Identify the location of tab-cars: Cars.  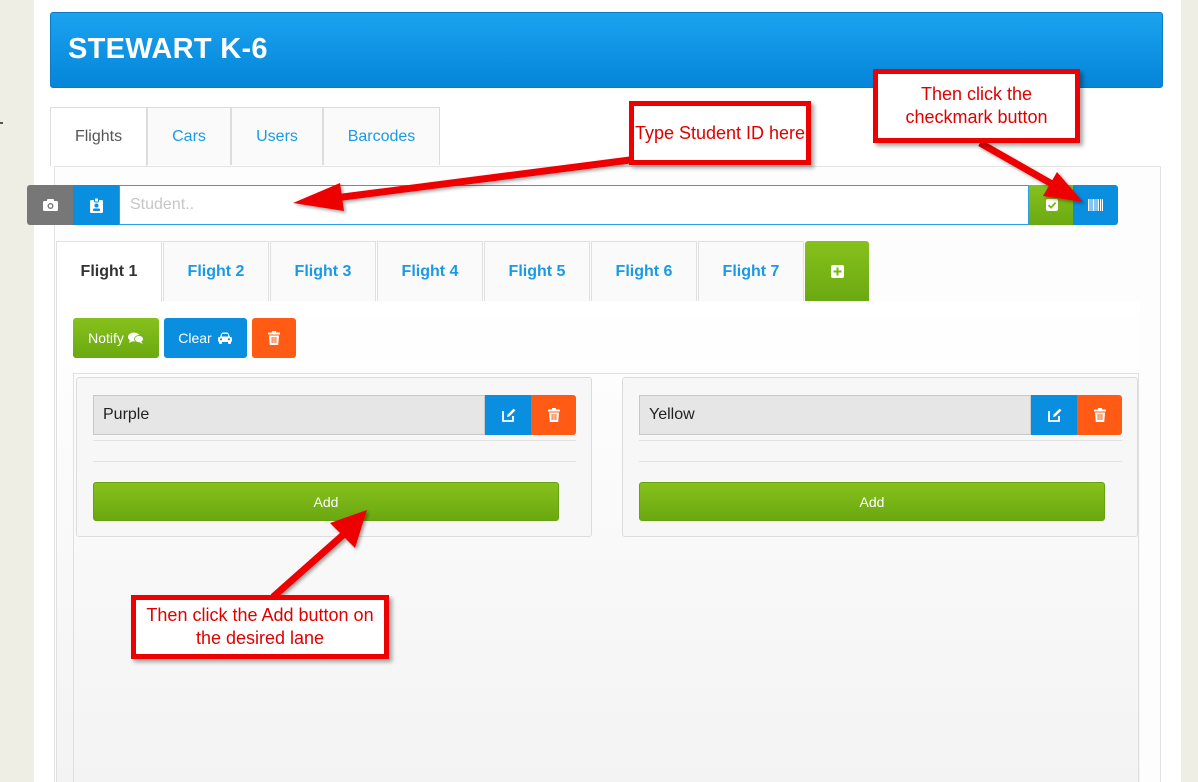
(189, 136).